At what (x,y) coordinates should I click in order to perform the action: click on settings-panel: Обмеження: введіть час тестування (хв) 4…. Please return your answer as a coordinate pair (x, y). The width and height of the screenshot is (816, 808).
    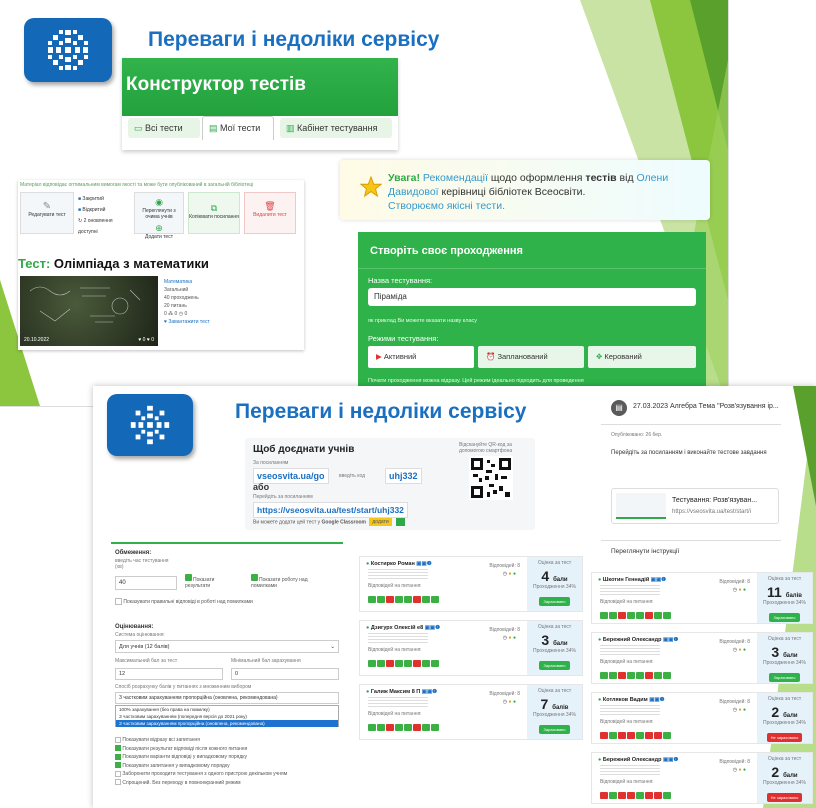
    Looking at the image, I should click on (227, 673).